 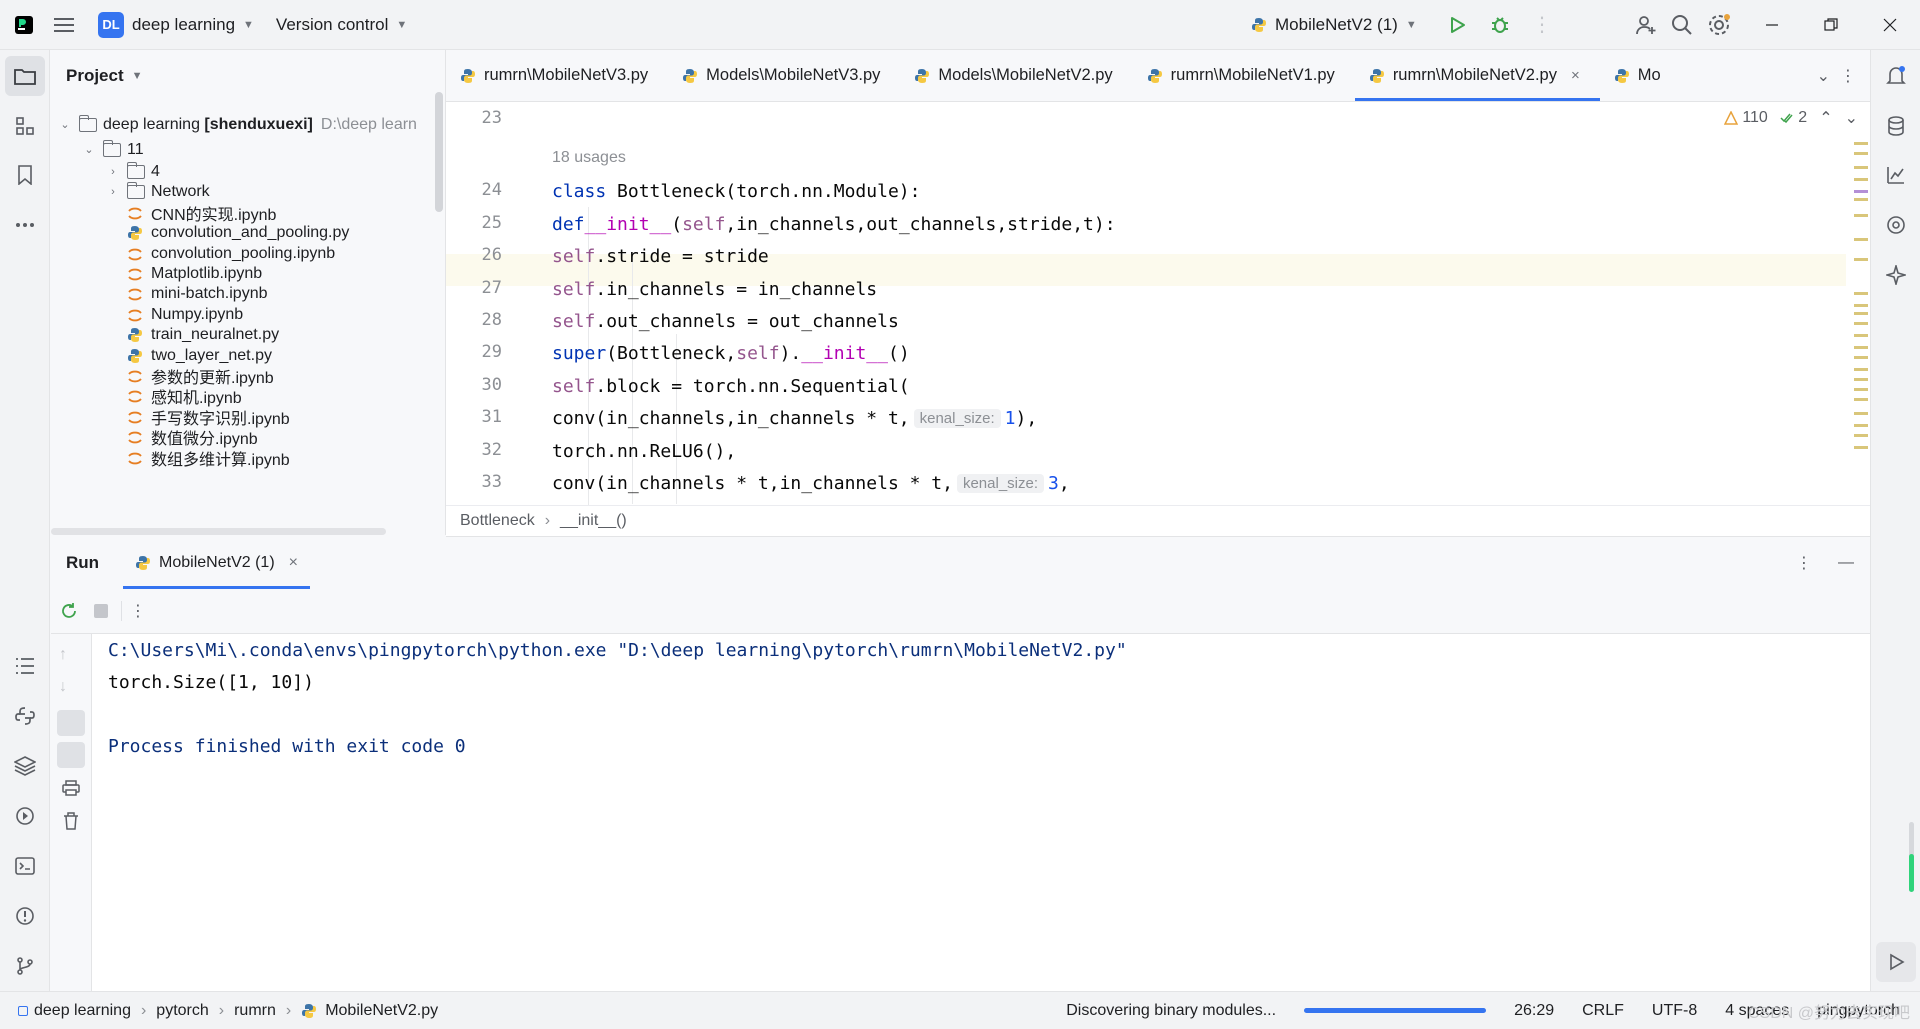 I want to click on python-packages-icon, so click(x=25, y=766).